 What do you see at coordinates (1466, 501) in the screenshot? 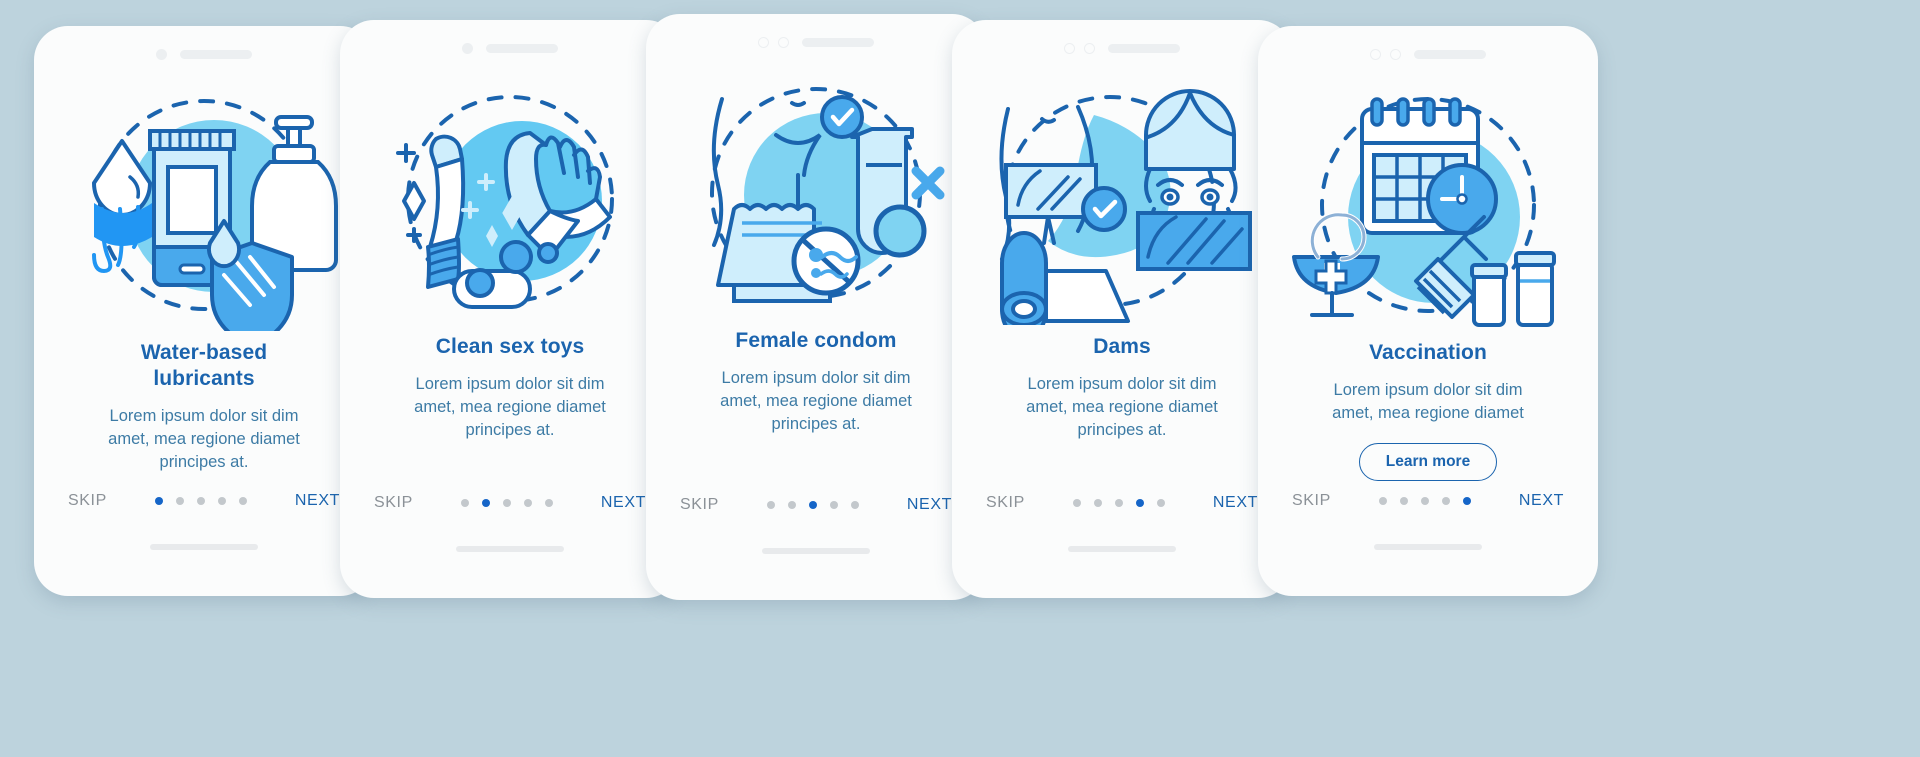
I see `page-dot-5-active` at bounding box center [1466, 501].